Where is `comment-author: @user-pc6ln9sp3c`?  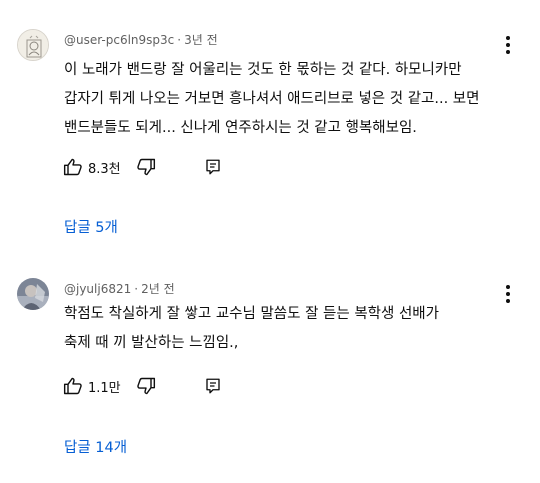
comment-author: @user-pc6ln9sp3c is located at coordinates (119, 40).